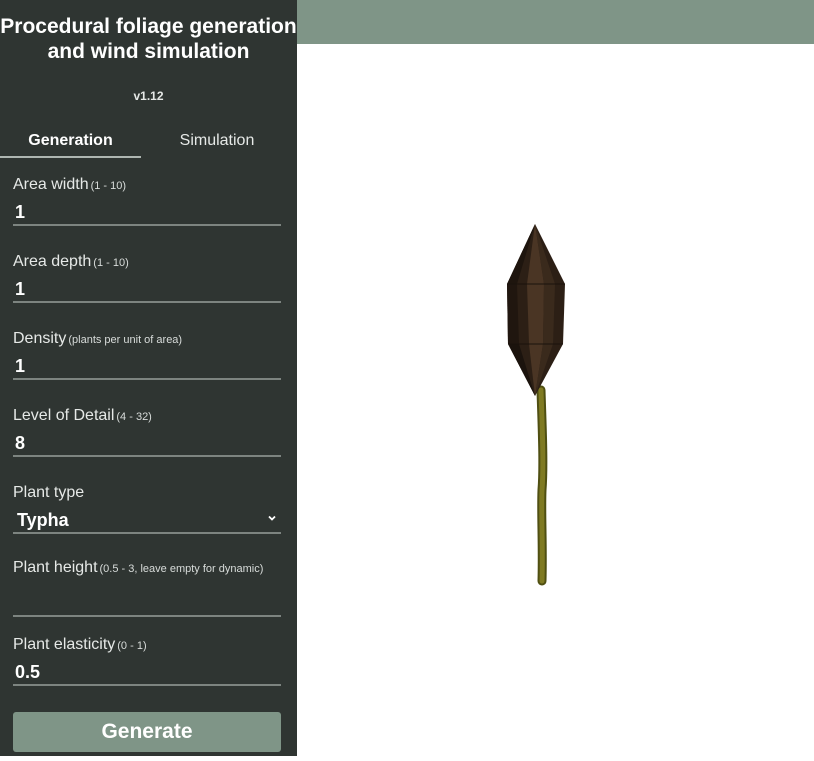 Image resolution: width=814 pixels, height=761 pixels. I want to click on plant-height-input, so click(147, 604).